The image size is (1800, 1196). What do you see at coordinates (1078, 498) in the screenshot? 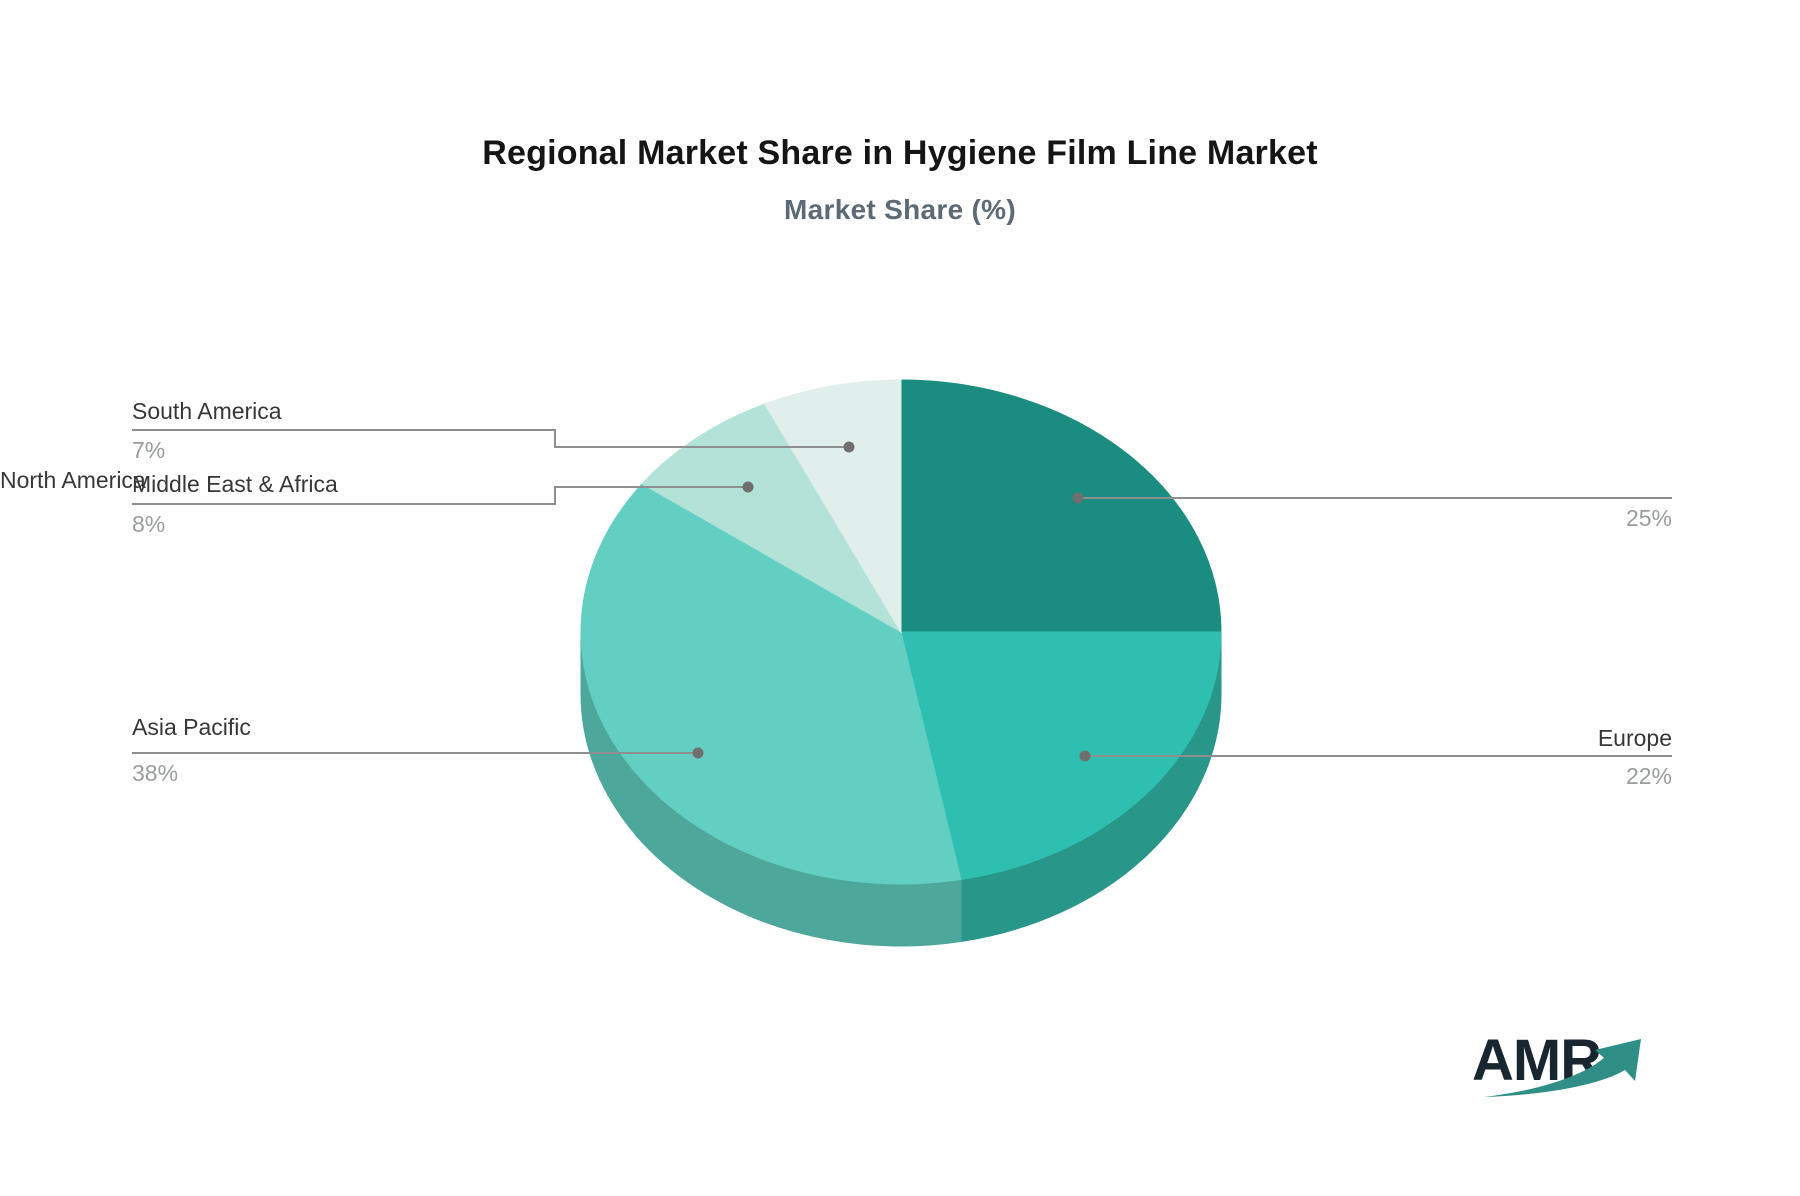
I see `leader-dot-north-america` at bounding box center [1078, 498].